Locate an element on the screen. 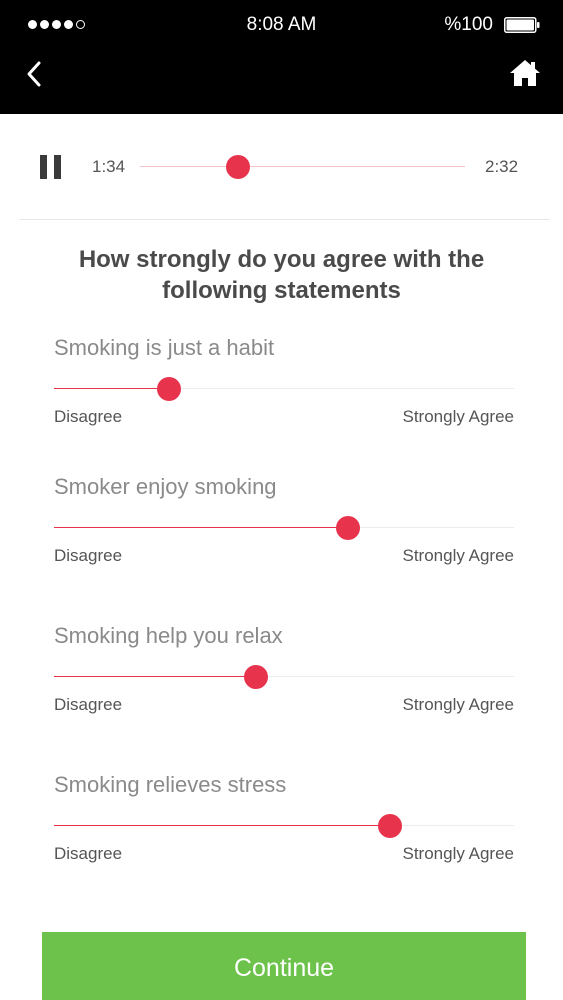 This screenshot has height=1000, width=563. battery-icon is located at coordinates (522, 25).